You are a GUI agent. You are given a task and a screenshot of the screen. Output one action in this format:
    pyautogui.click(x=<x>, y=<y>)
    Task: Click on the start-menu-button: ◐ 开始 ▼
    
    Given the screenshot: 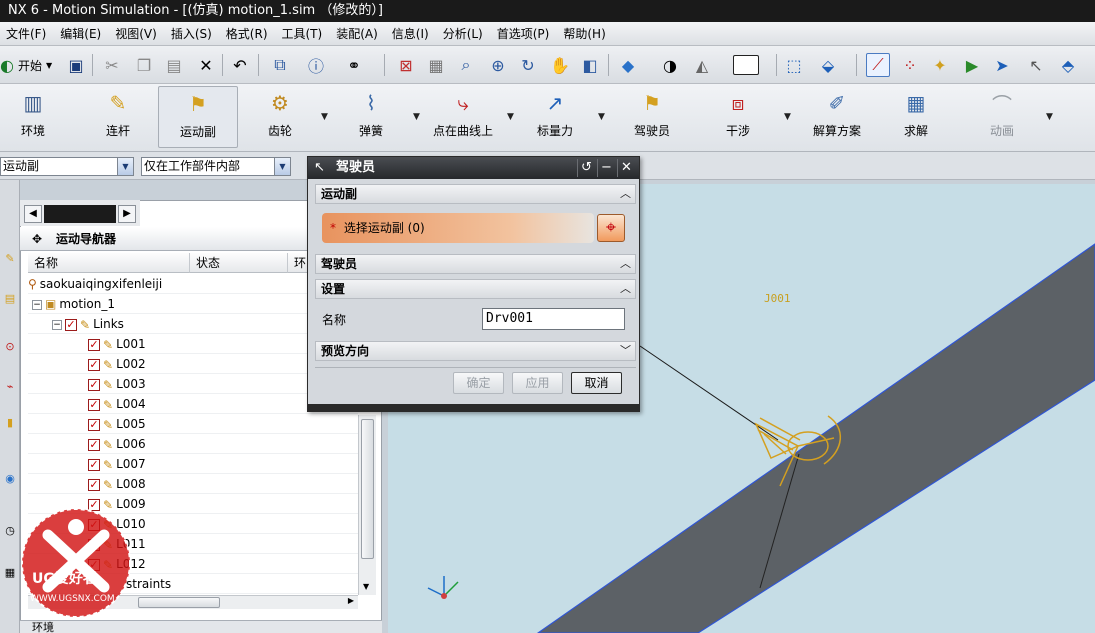 What is the action you would take?
    pyautogui.click(x=26, y=65)
    